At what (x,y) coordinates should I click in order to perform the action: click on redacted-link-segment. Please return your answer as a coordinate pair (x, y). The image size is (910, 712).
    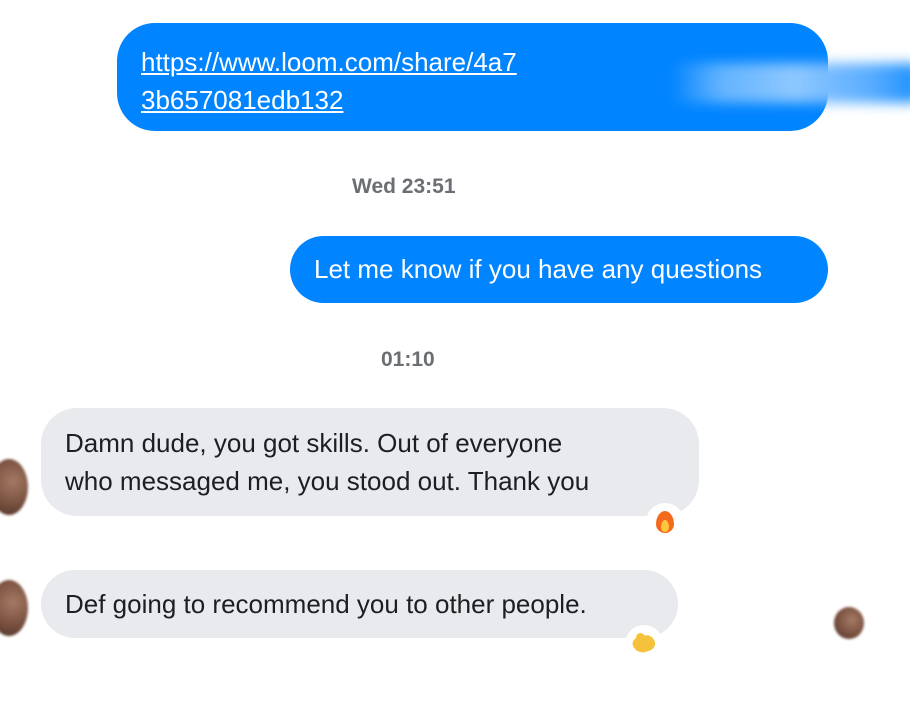
    Looking at the image, I should click on (790, 83).